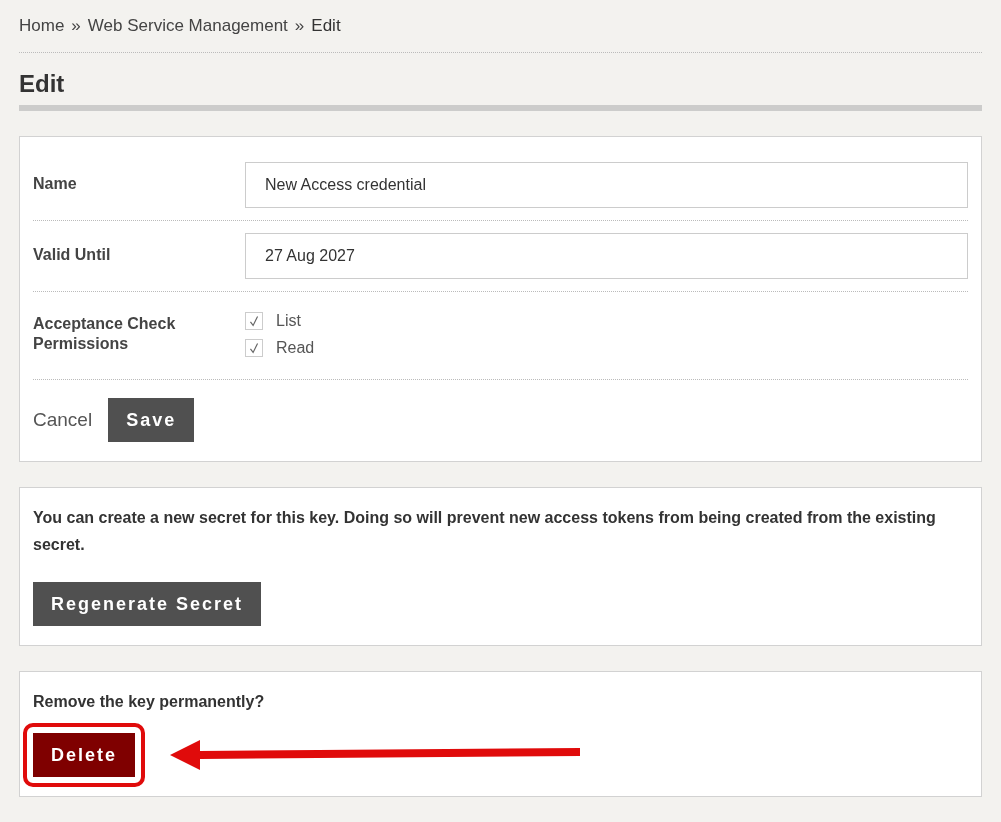 This screenshot has height=822, width=1001. What do you see at coordinates (606, 185) in the screenshot?
I see `input-field: New Access credential` at bounding box center [606, 185].